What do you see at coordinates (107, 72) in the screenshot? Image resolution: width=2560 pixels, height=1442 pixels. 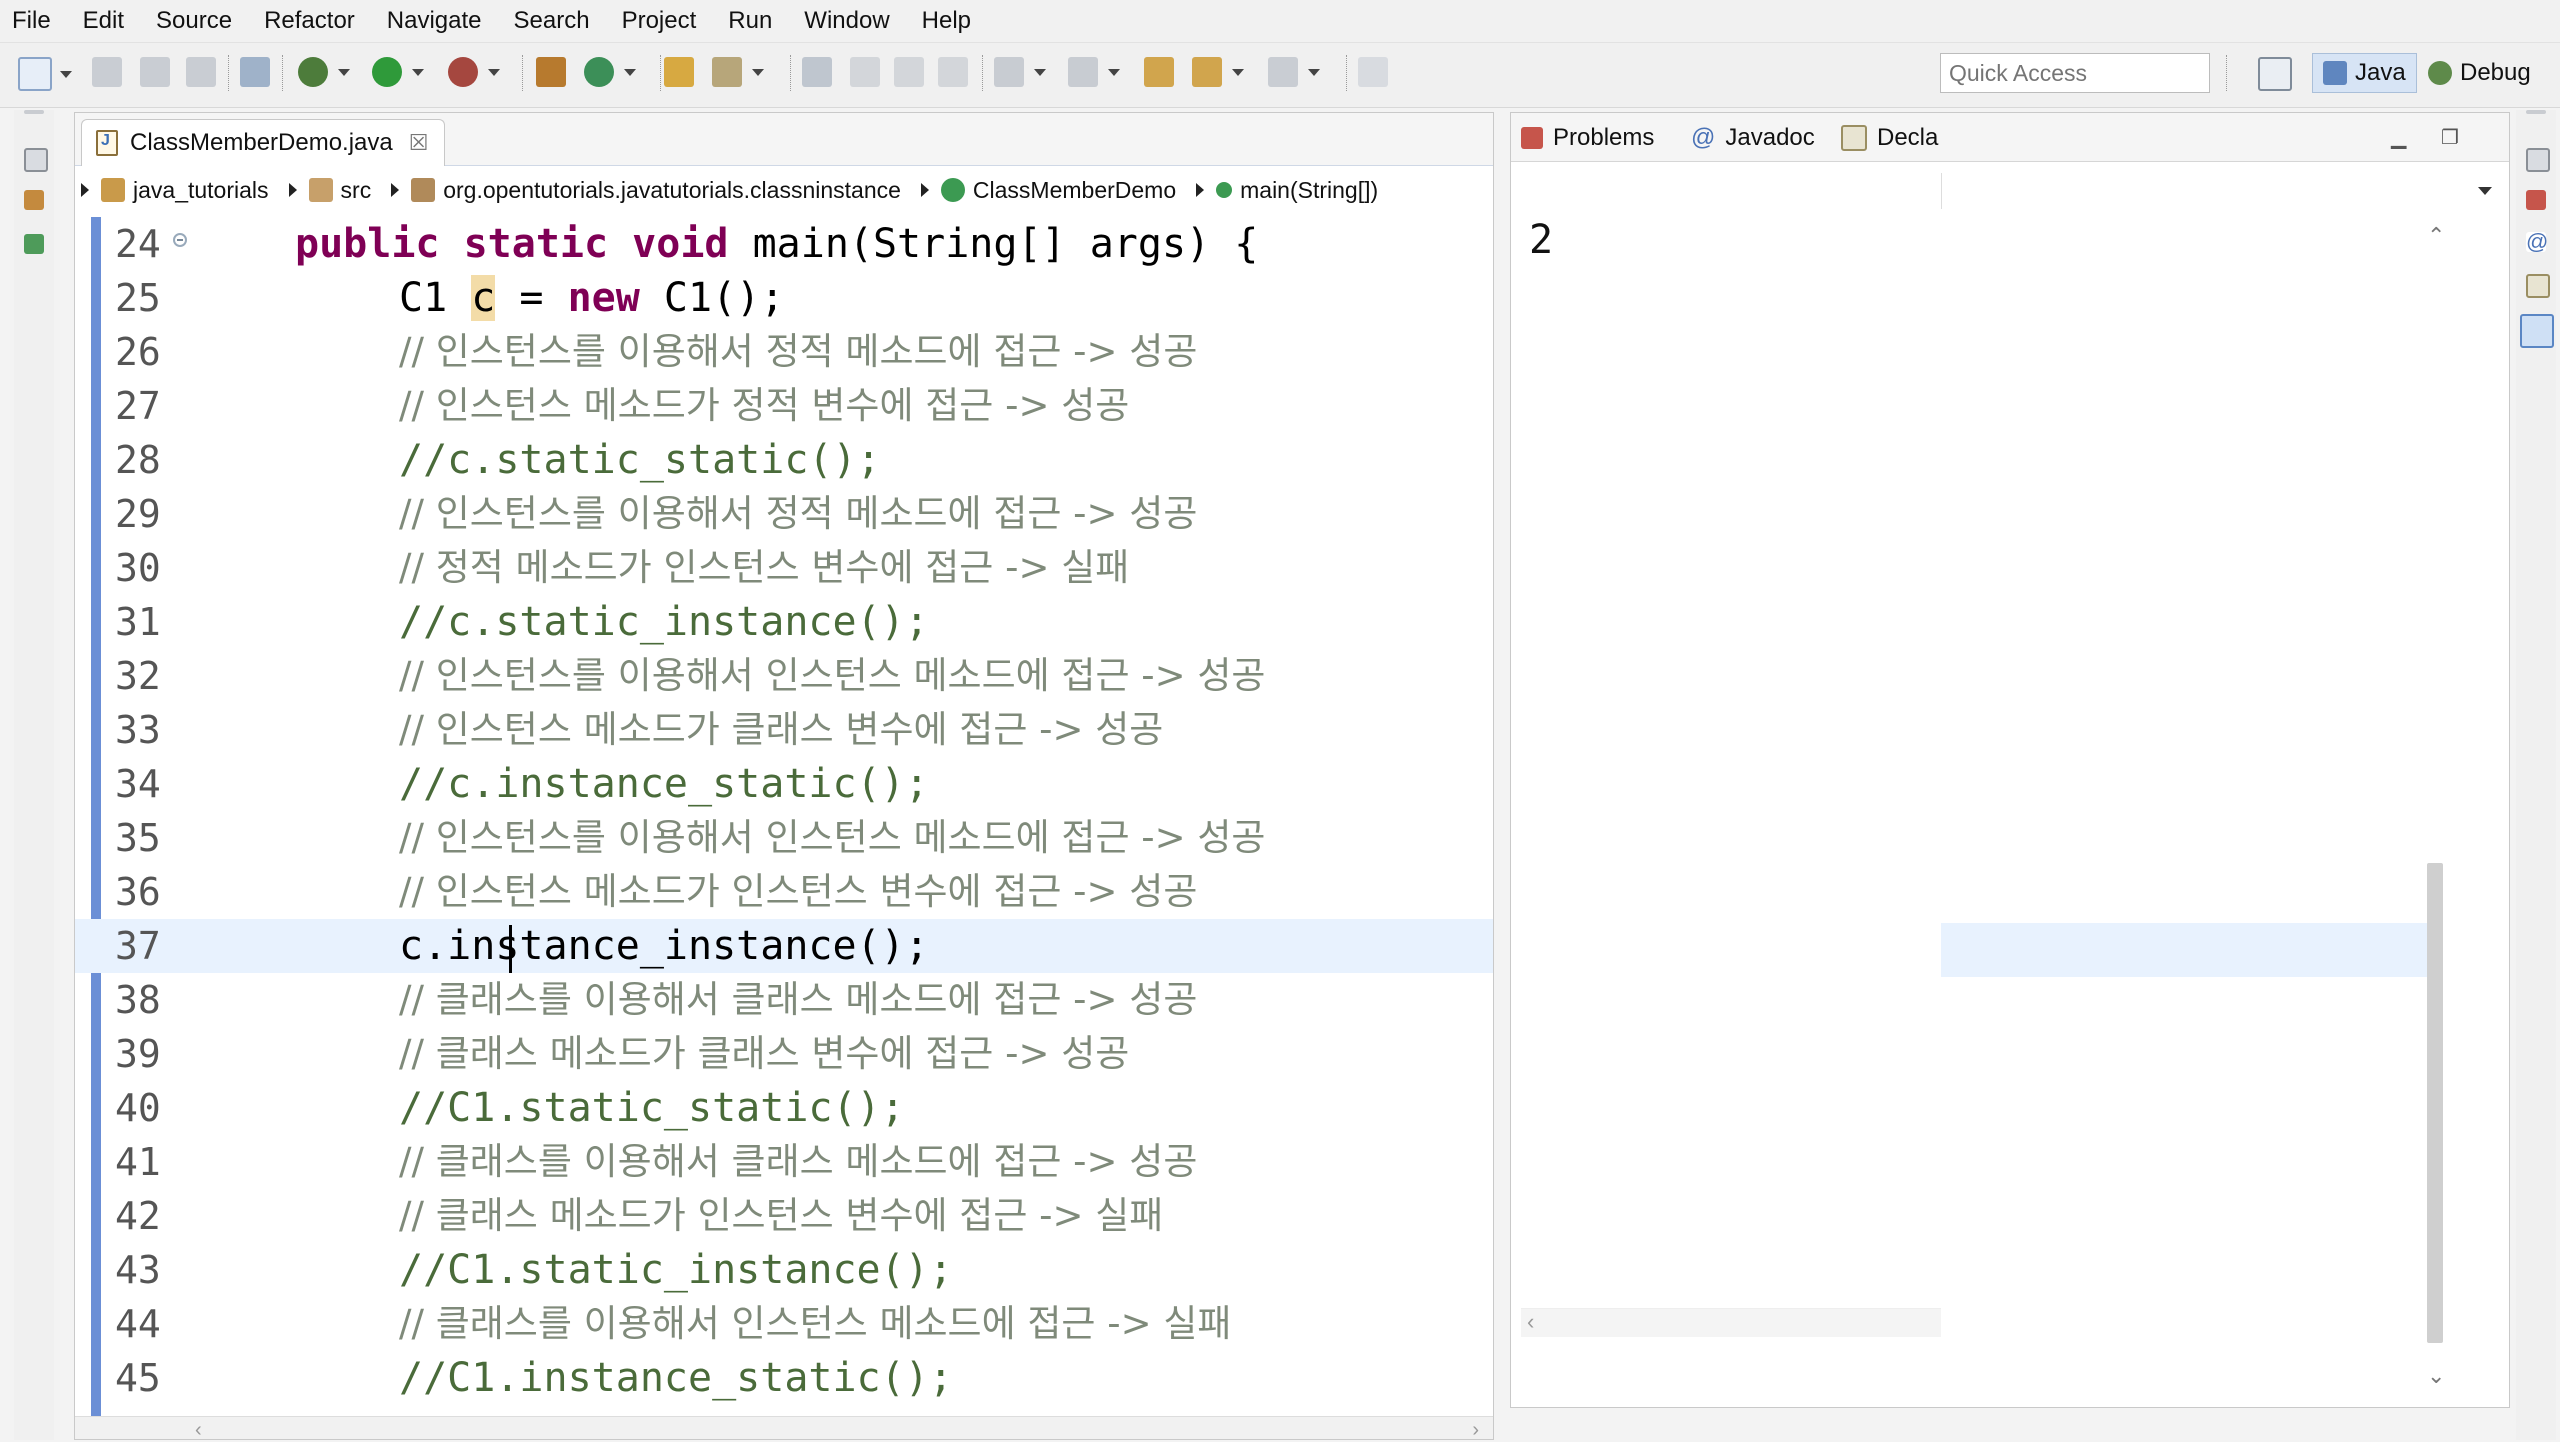 I see `save-icon` at bounding box center [107, 72].